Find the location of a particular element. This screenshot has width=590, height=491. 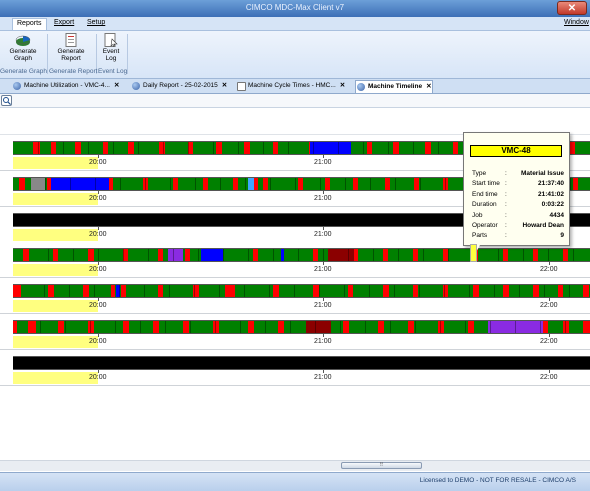

menu-reports: Reports is located at coordinates (29, 24).